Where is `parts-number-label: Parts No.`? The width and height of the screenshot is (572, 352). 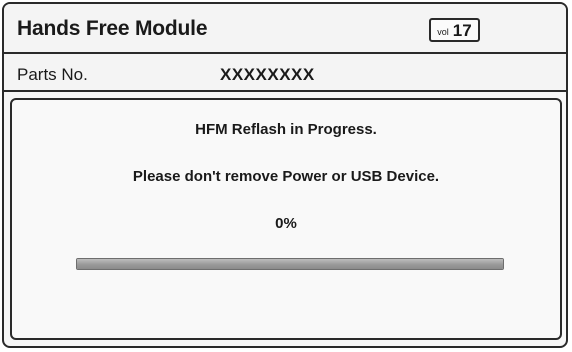 parts-number-label: Parts No. is located at coordinates (52, 74).